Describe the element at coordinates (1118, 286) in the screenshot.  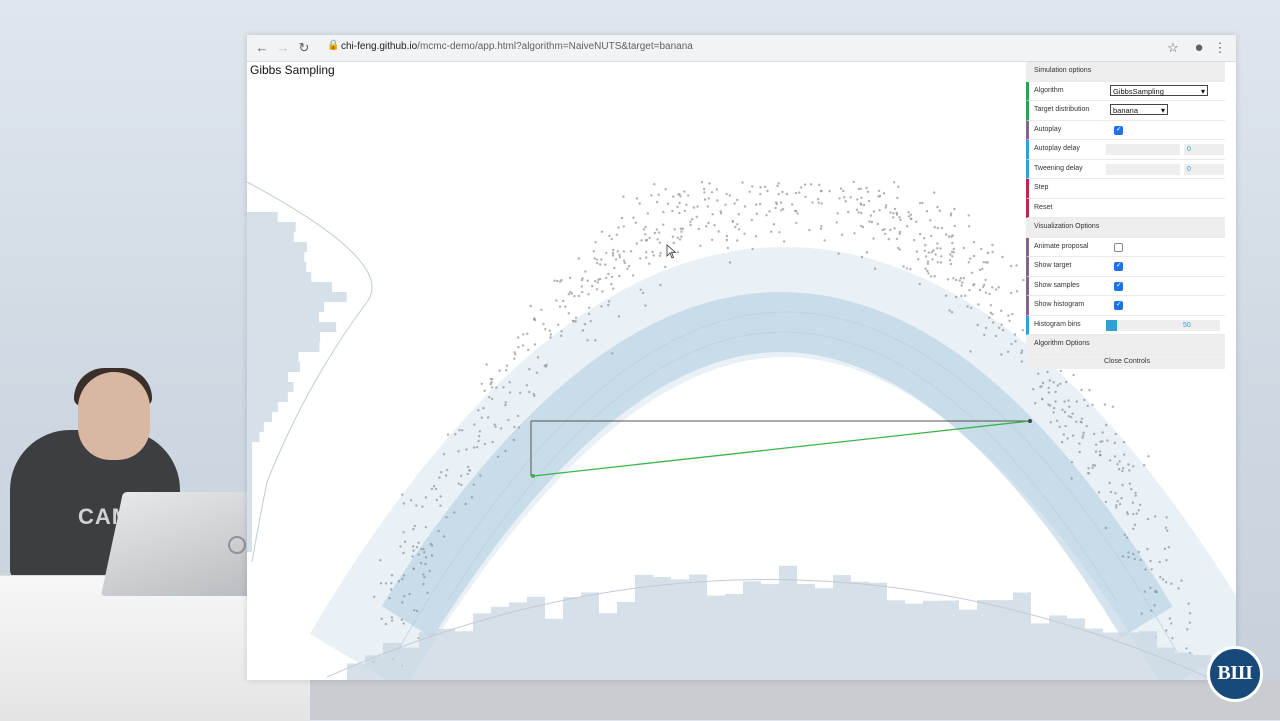
I see `show-samples-checkbox` at that location.